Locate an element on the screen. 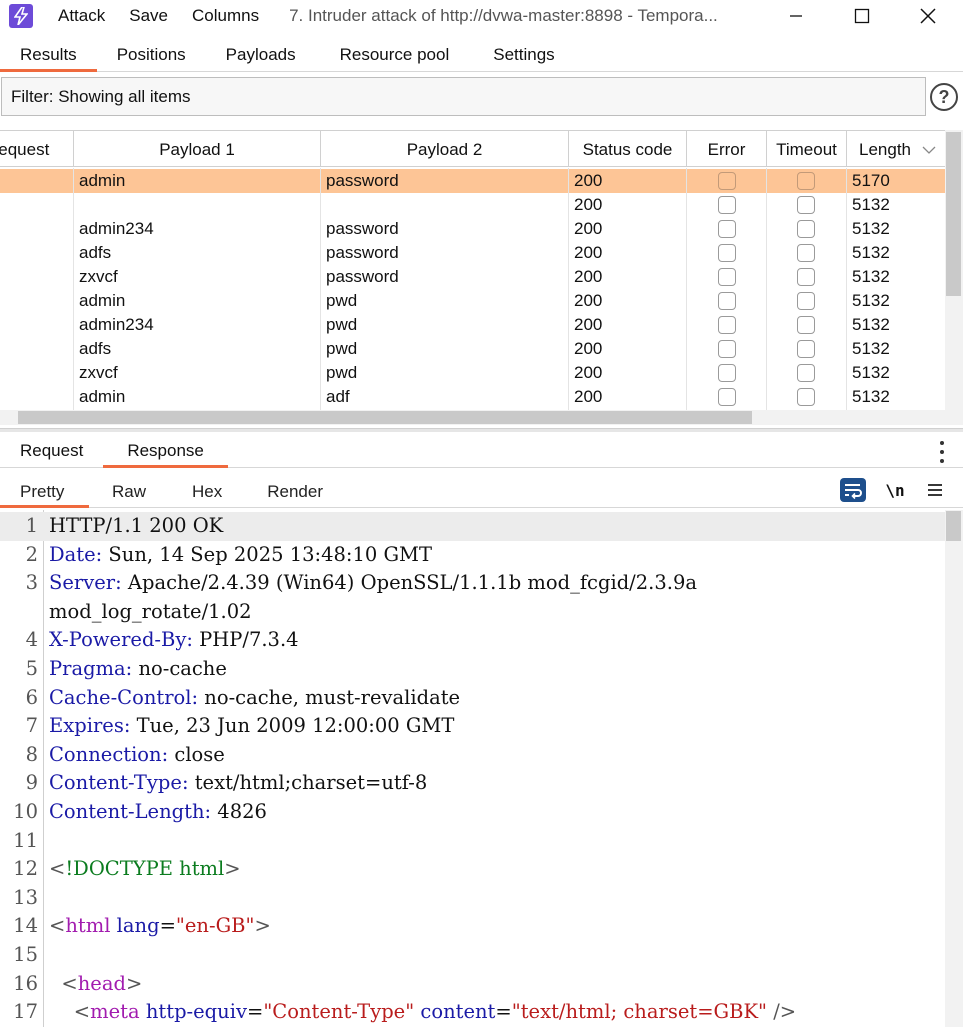  table-vertical-scroll-thumb is located at coordinates (953, 214).